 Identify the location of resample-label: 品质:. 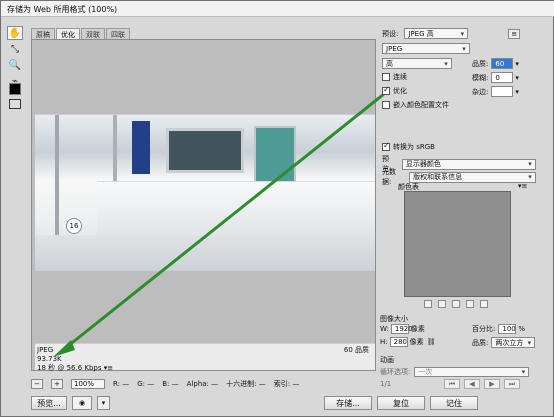
(480, 342).